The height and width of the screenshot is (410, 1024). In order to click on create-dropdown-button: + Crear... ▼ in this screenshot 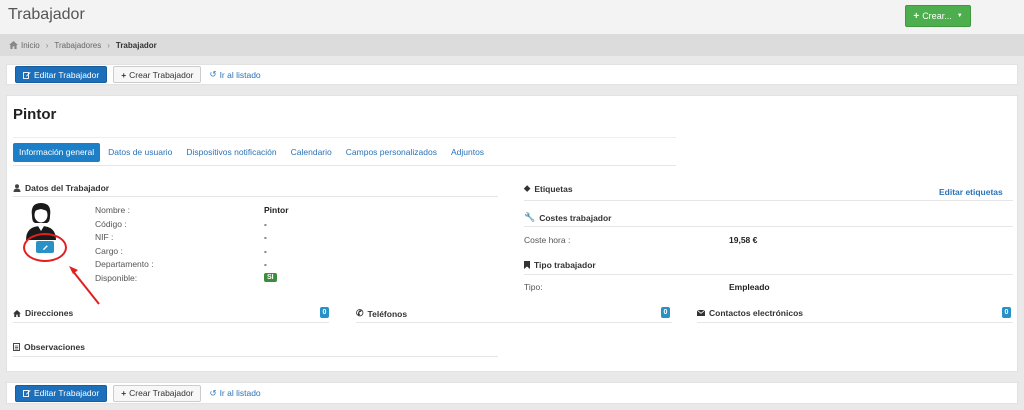, I will do `click(938, 16)`.